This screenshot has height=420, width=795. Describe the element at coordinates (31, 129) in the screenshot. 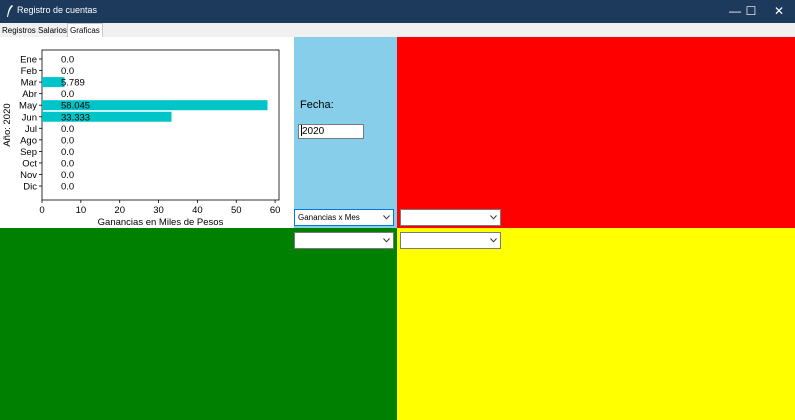

I see `y-tick-label: Jul` at that location.